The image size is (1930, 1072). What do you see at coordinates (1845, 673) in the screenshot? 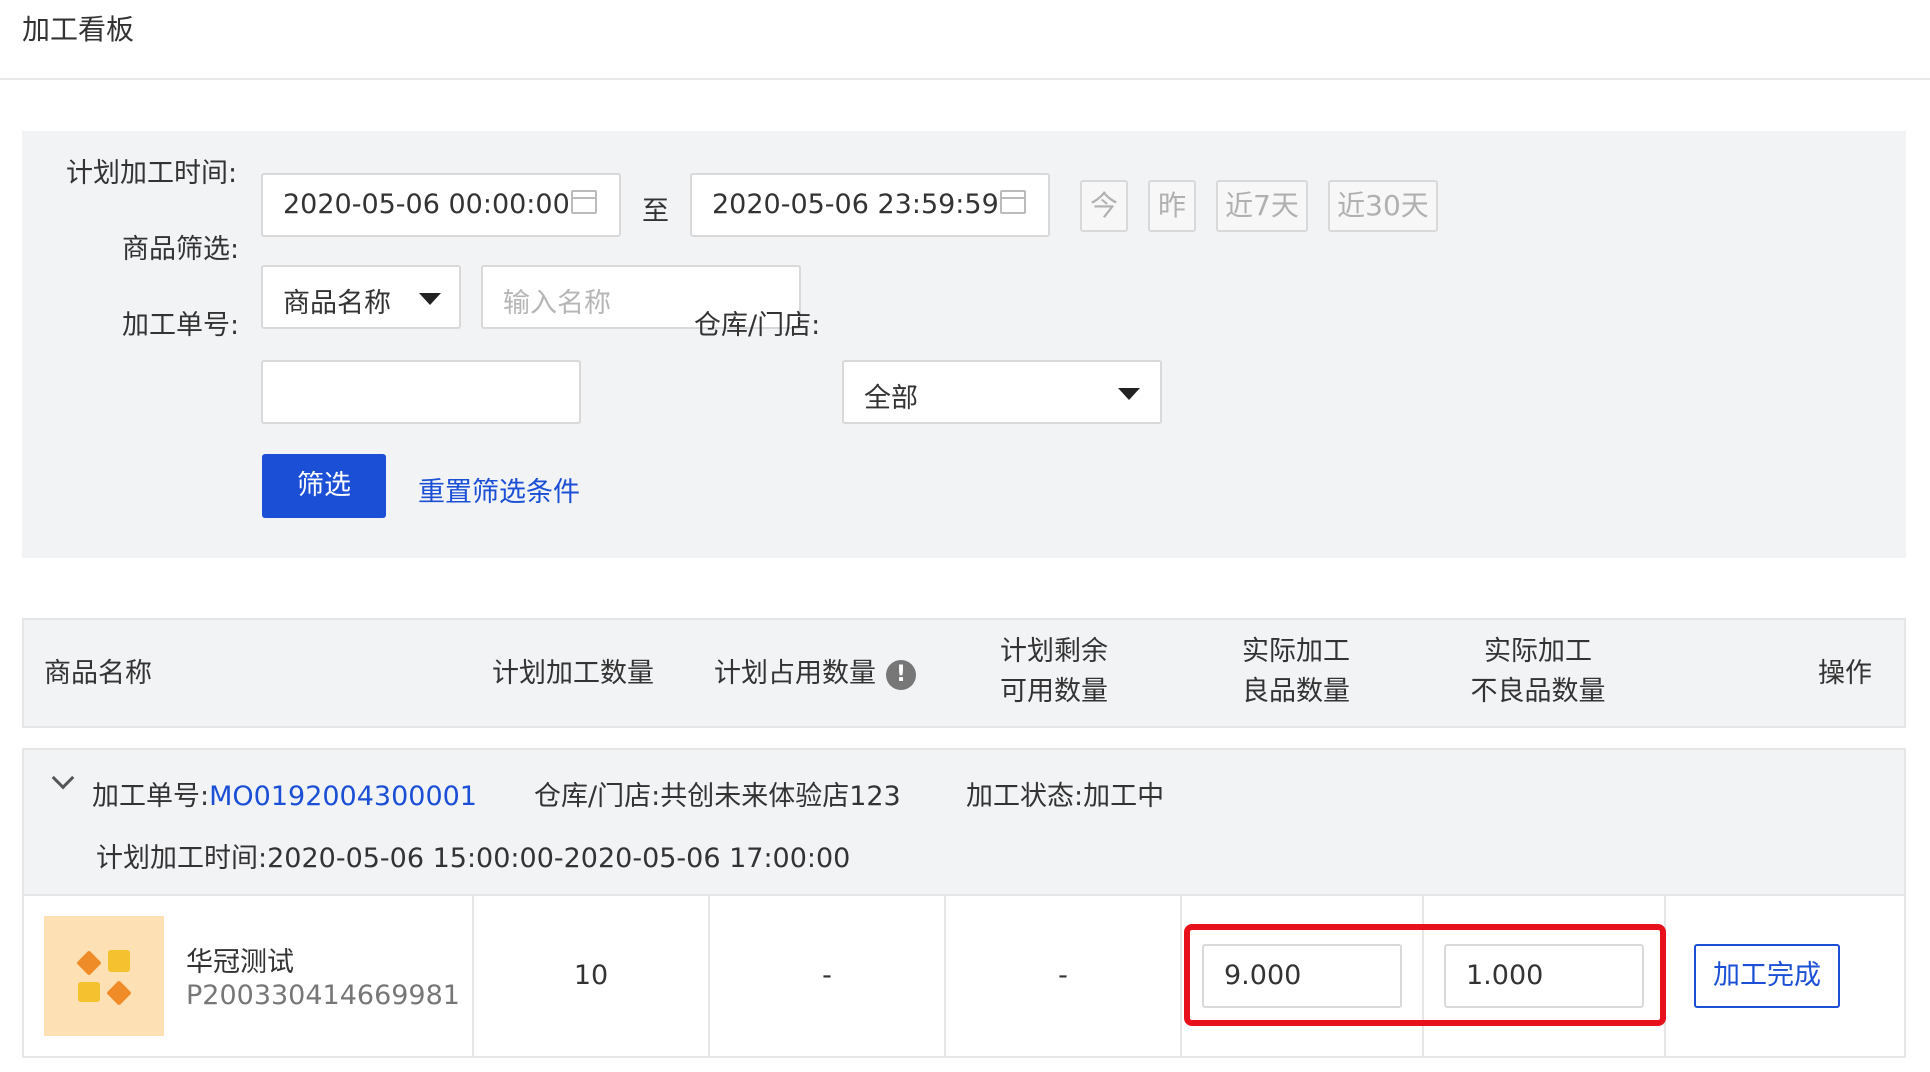
I see `col-actions: 操作` at bounding box center [1845, 673].